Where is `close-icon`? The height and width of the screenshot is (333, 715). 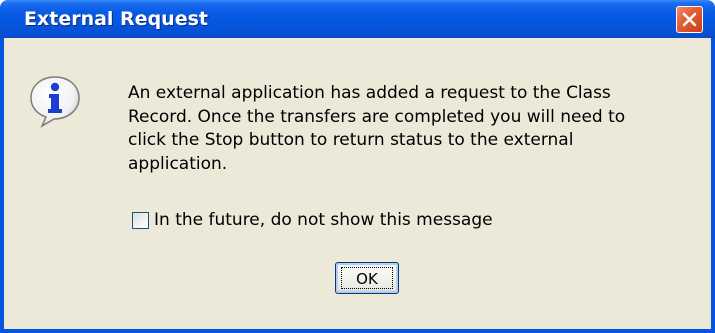
close-icon is located at coordinates (689, 19).